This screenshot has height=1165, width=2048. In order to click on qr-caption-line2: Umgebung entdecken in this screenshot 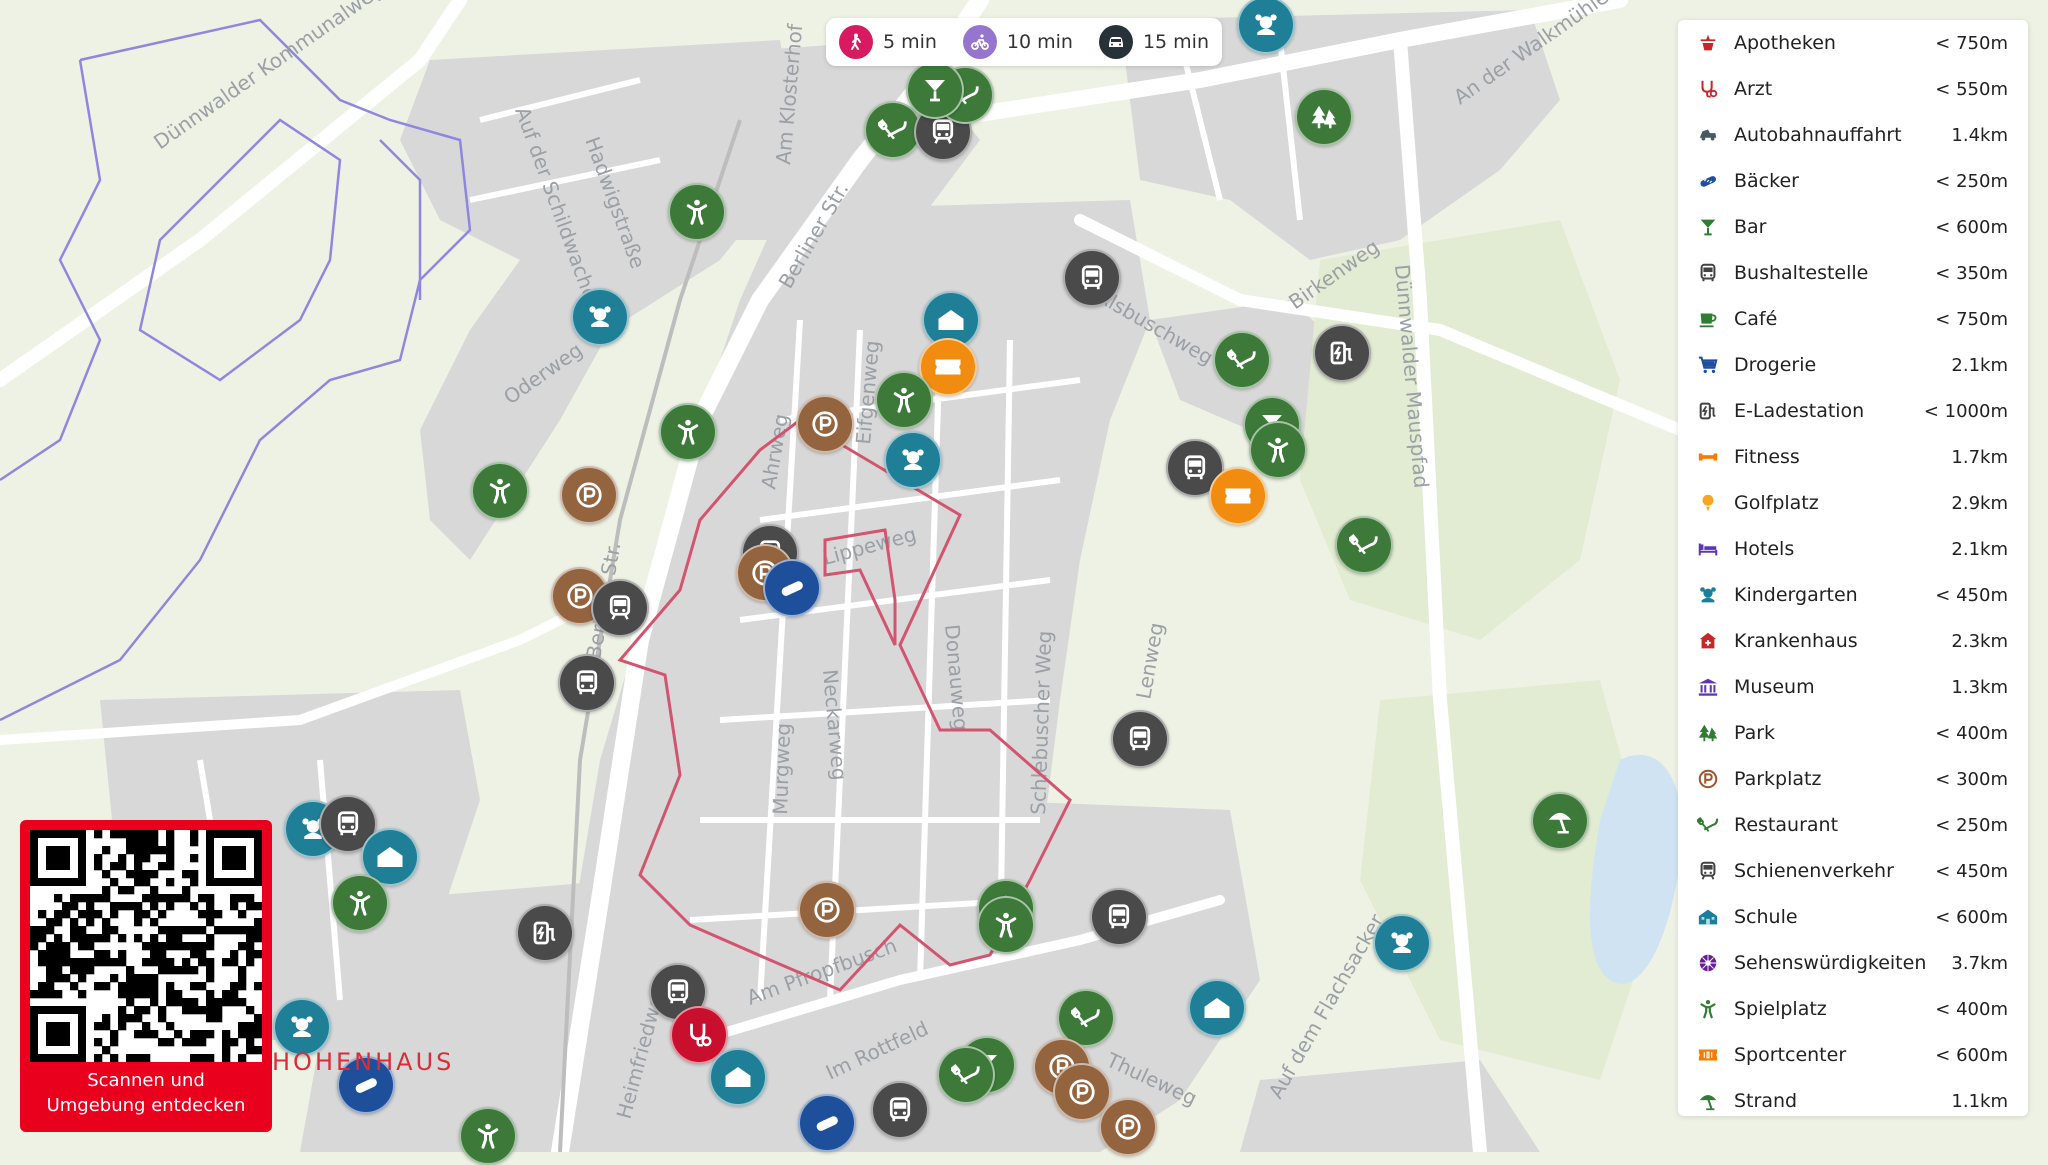, I will do `click(146, 1105)`.